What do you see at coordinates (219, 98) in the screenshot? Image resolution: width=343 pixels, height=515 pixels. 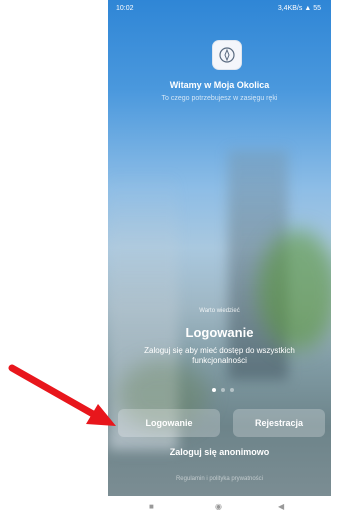 I see `welcome-subtitle: To czego potrzebujesz w zasięgu ręki` at bounding box center [219, 98].